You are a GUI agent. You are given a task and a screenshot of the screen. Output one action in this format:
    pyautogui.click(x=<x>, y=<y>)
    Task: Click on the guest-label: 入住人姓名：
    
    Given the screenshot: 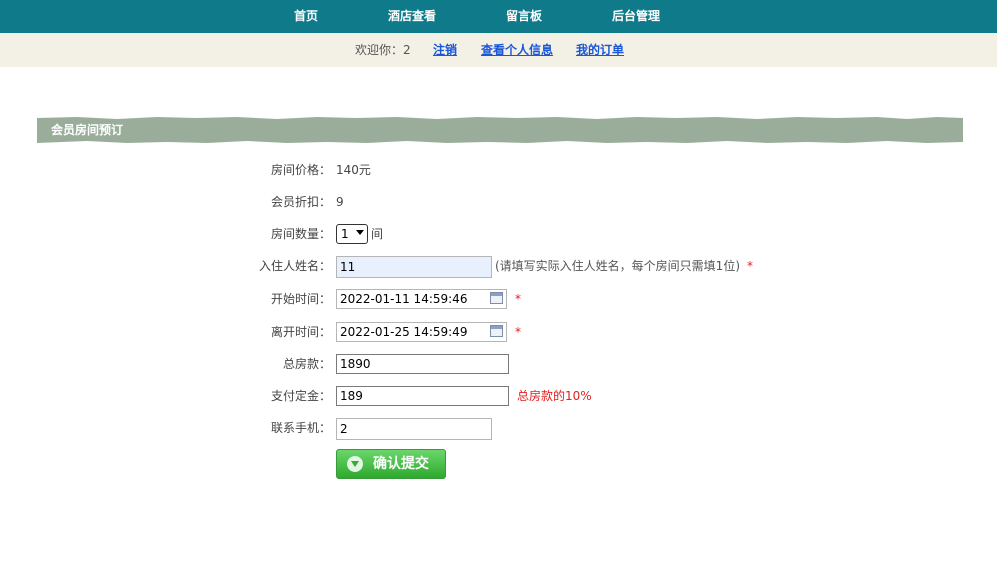 What is the action you would take?
    pyautogui.click(x=294, y=266)
    